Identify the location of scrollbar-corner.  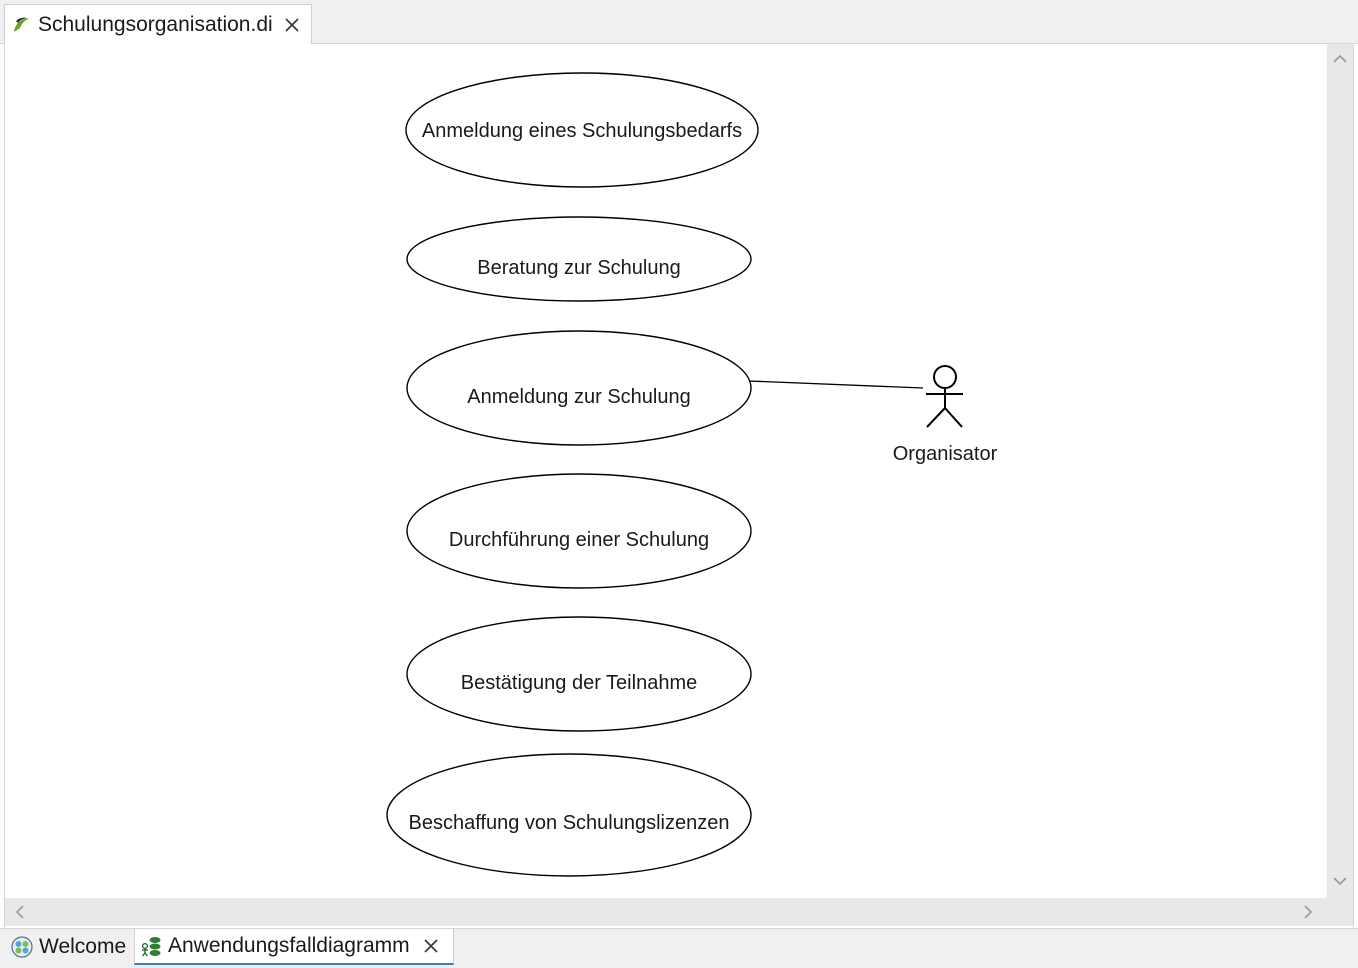
(1340, 912).